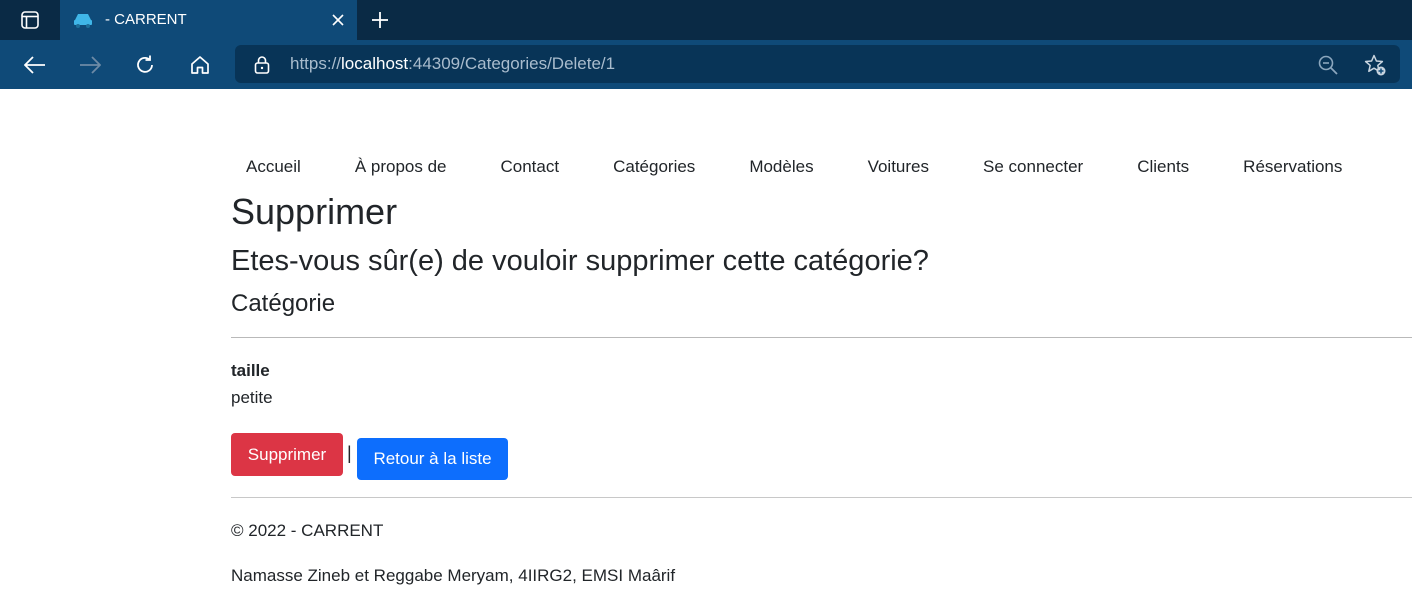  I want to click on home-icon, so click(200, 65).